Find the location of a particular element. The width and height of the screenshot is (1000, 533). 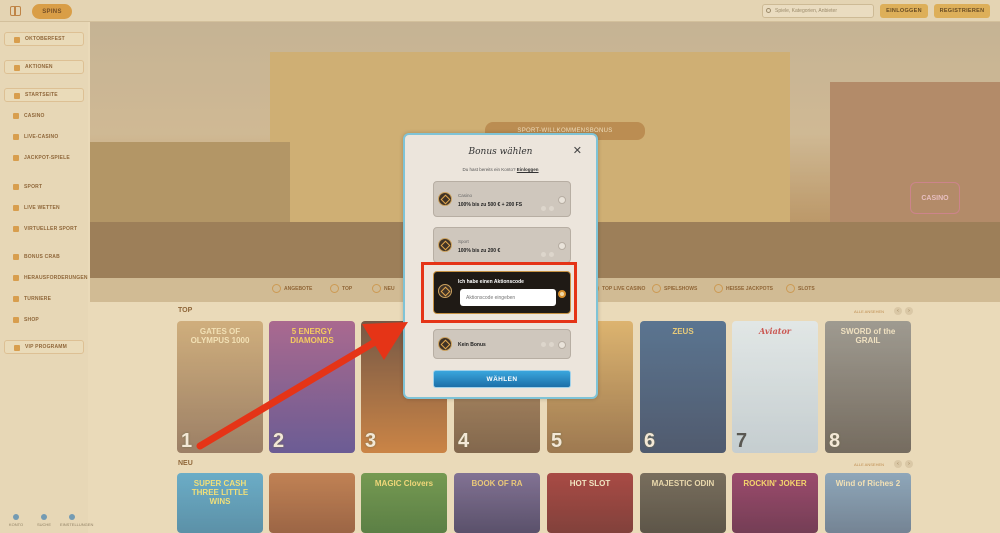

option-offer: 100% bis zu 500 € + 200 FS is located at coordinates (490, 205).